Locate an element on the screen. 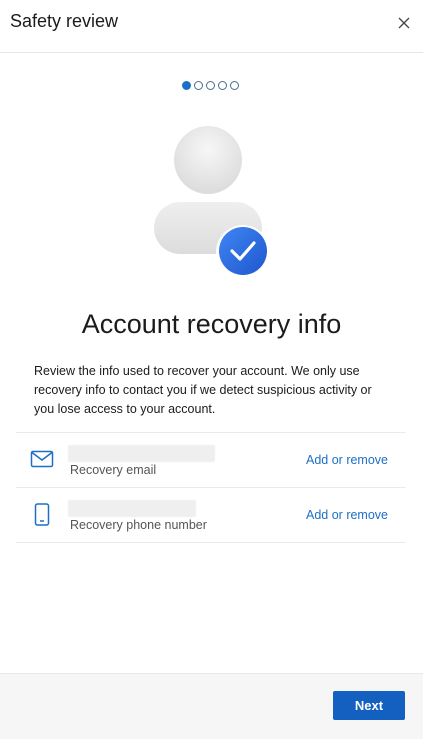 This screenshot has width=423, height=739. page-title: Account recovery info is located at coordinates (211, 324).